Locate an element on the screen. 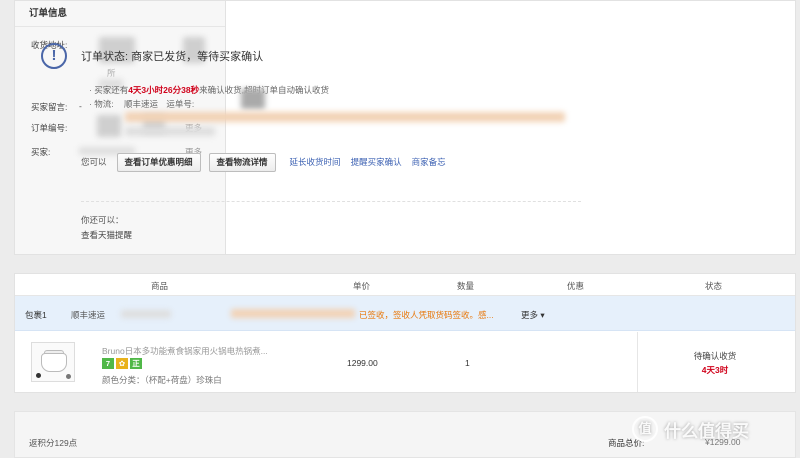 This screenshot has height=458, width=800. package-tracking-redacted is located at coordinates (146, 314).